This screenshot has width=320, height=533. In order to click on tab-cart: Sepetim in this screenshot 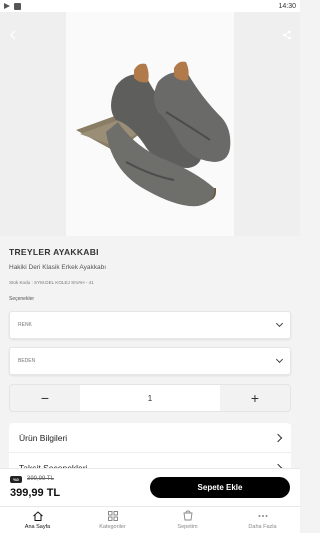, I will do `click(187, 520)`.